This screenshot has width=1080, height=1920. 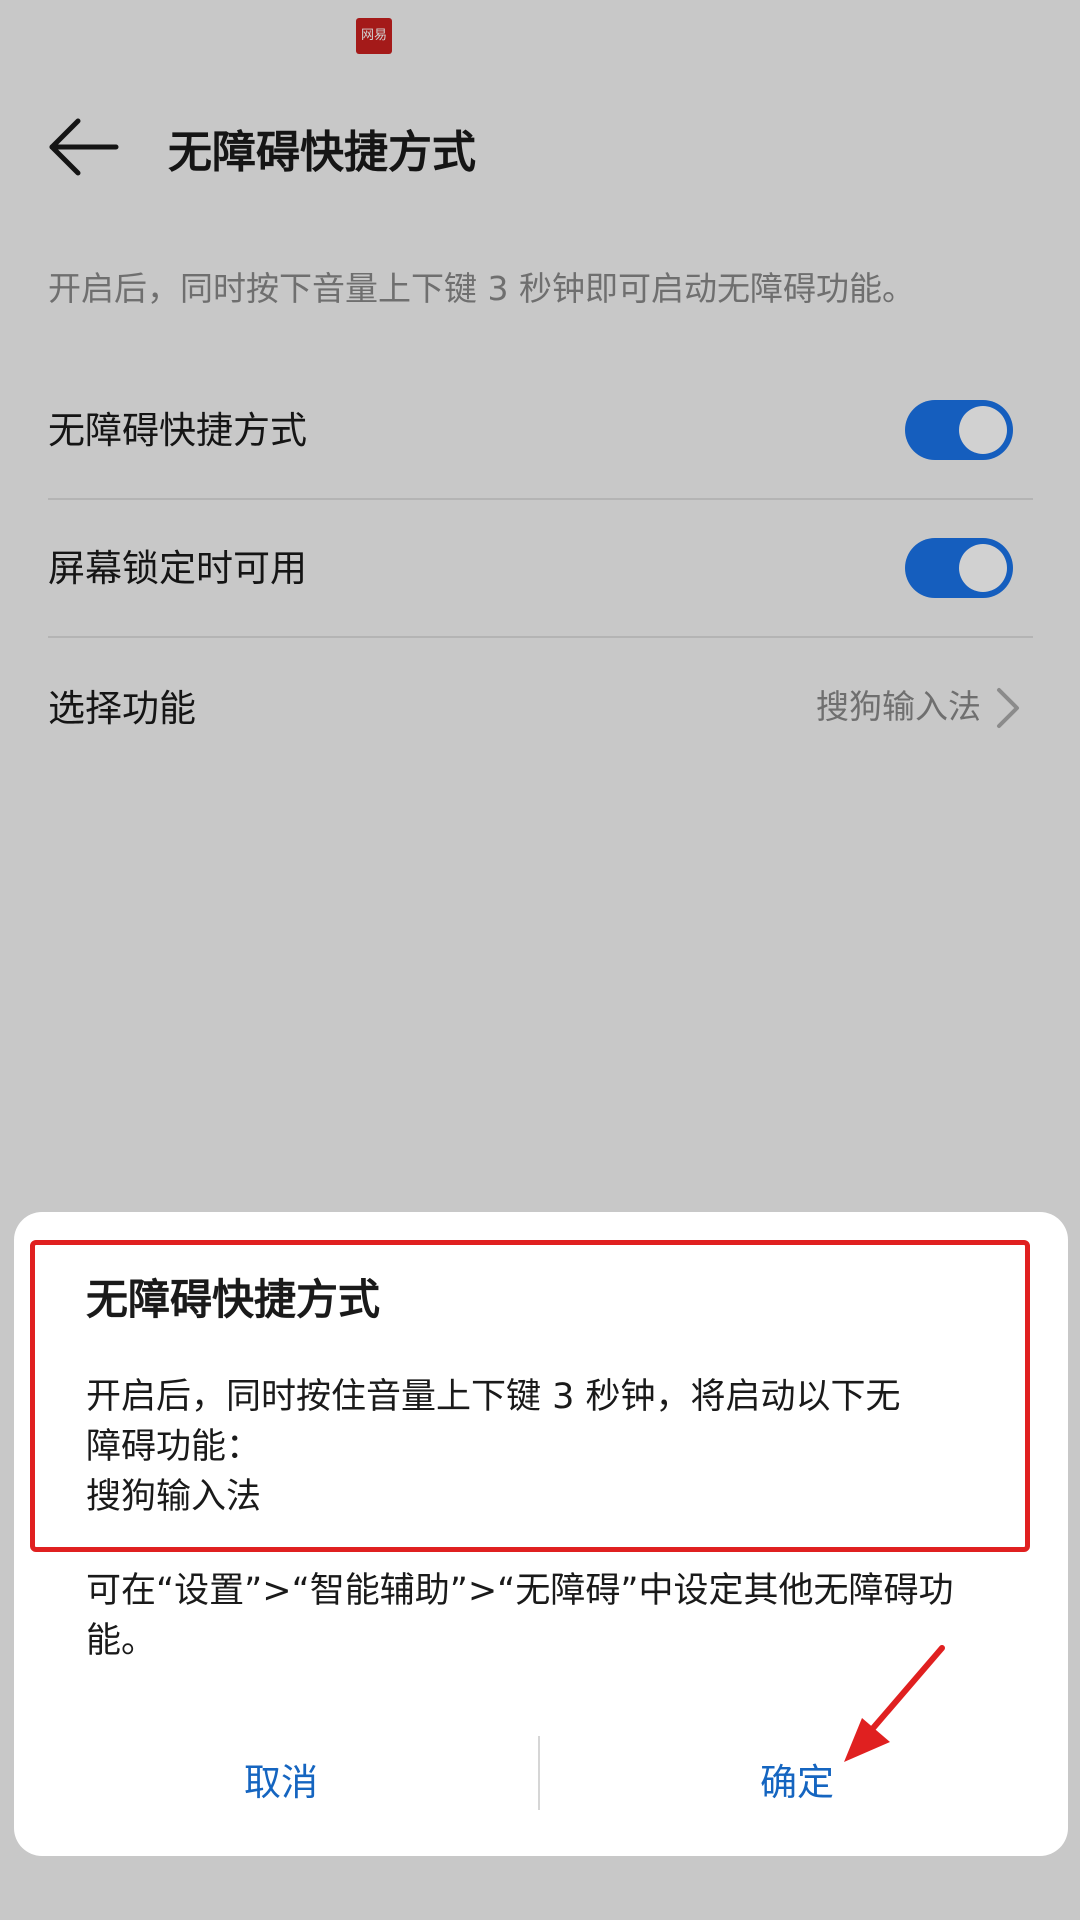 What do you see at coordinates (174, 1447) in the screenshot?
I see `message-line: 障碍功能：` at bounding box center [174, 1447].